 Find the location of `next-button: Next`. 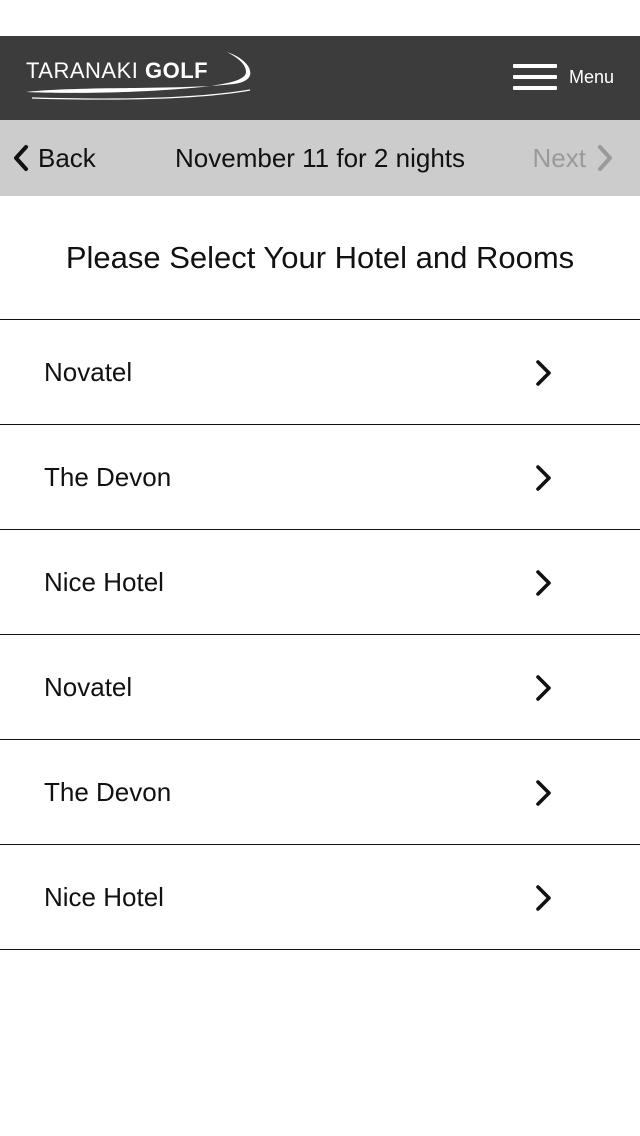

next-button: Next is located at coordinates (573, 158).